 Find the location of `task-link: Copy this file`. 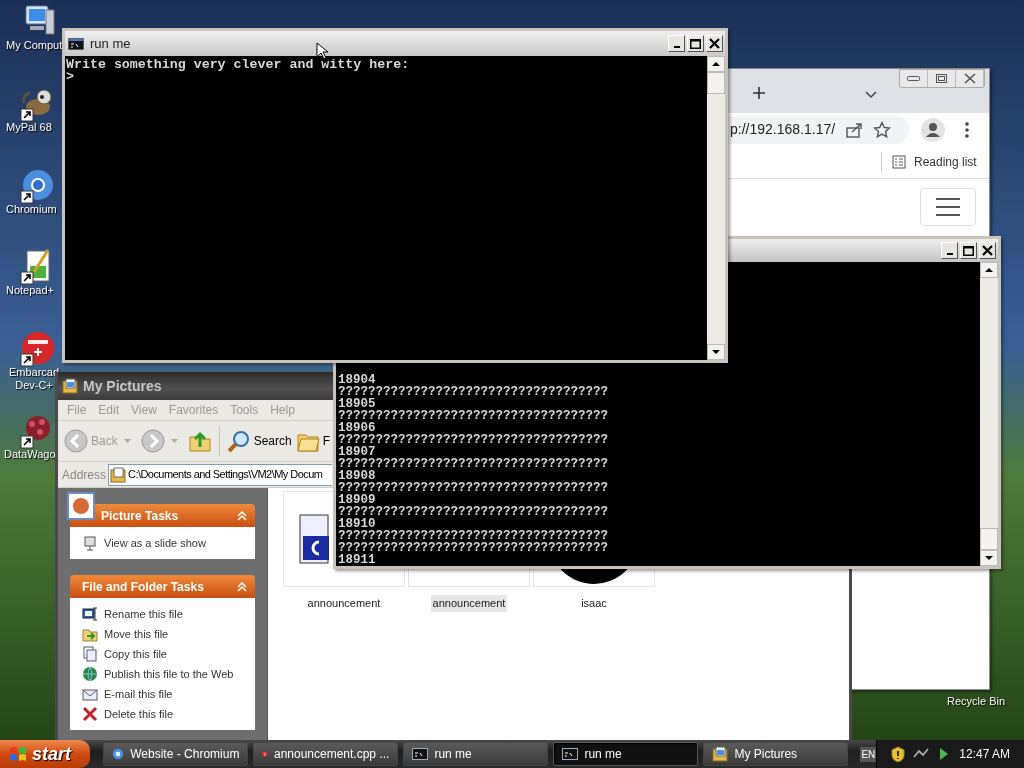

task-link: Copy this file is located at coordinates (135, 654).